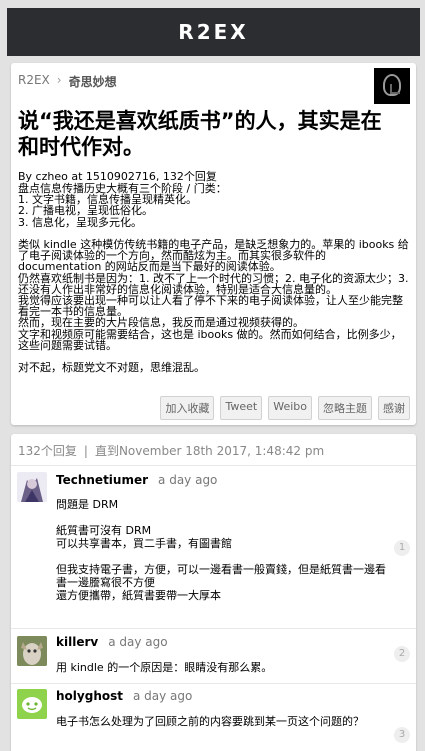 This screenshot has height=751, width=425. I want to click on author-avatar, so click(392, 86).